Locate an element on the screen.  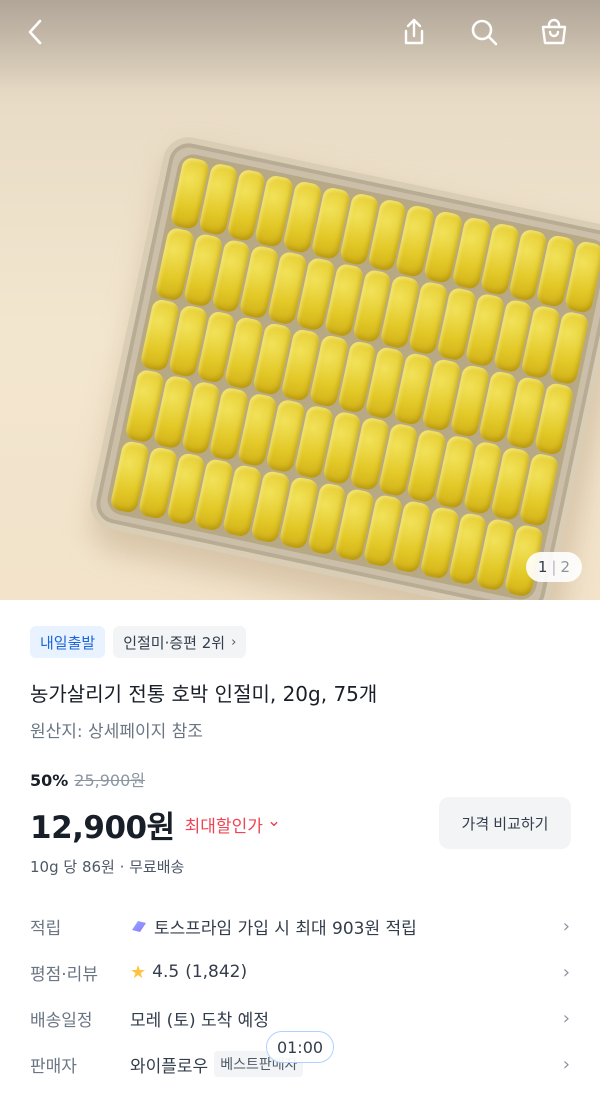
discount-row: 50% 25,900원 is located at coordinates (87, 779).